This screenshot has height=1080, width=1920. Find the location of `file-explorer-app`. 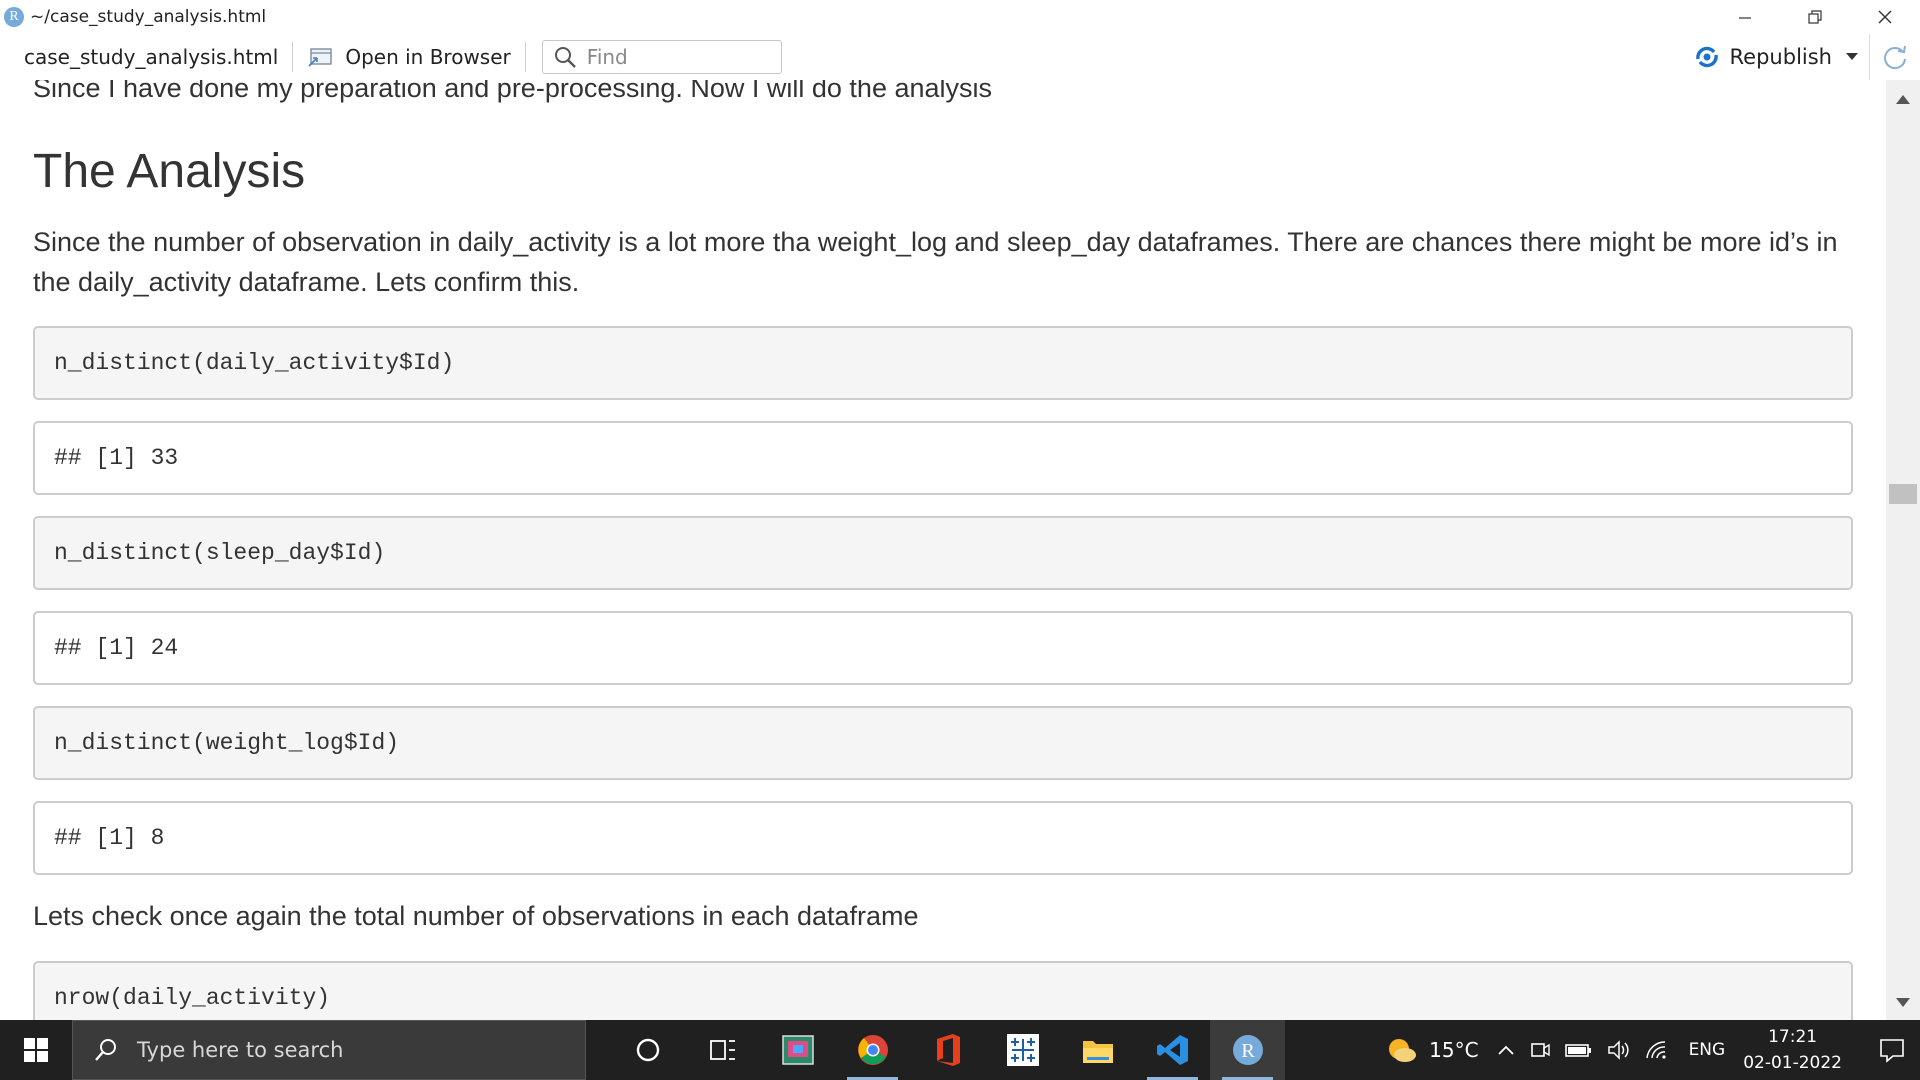

file-explorer-app is located at coordinates (1097, 1050).